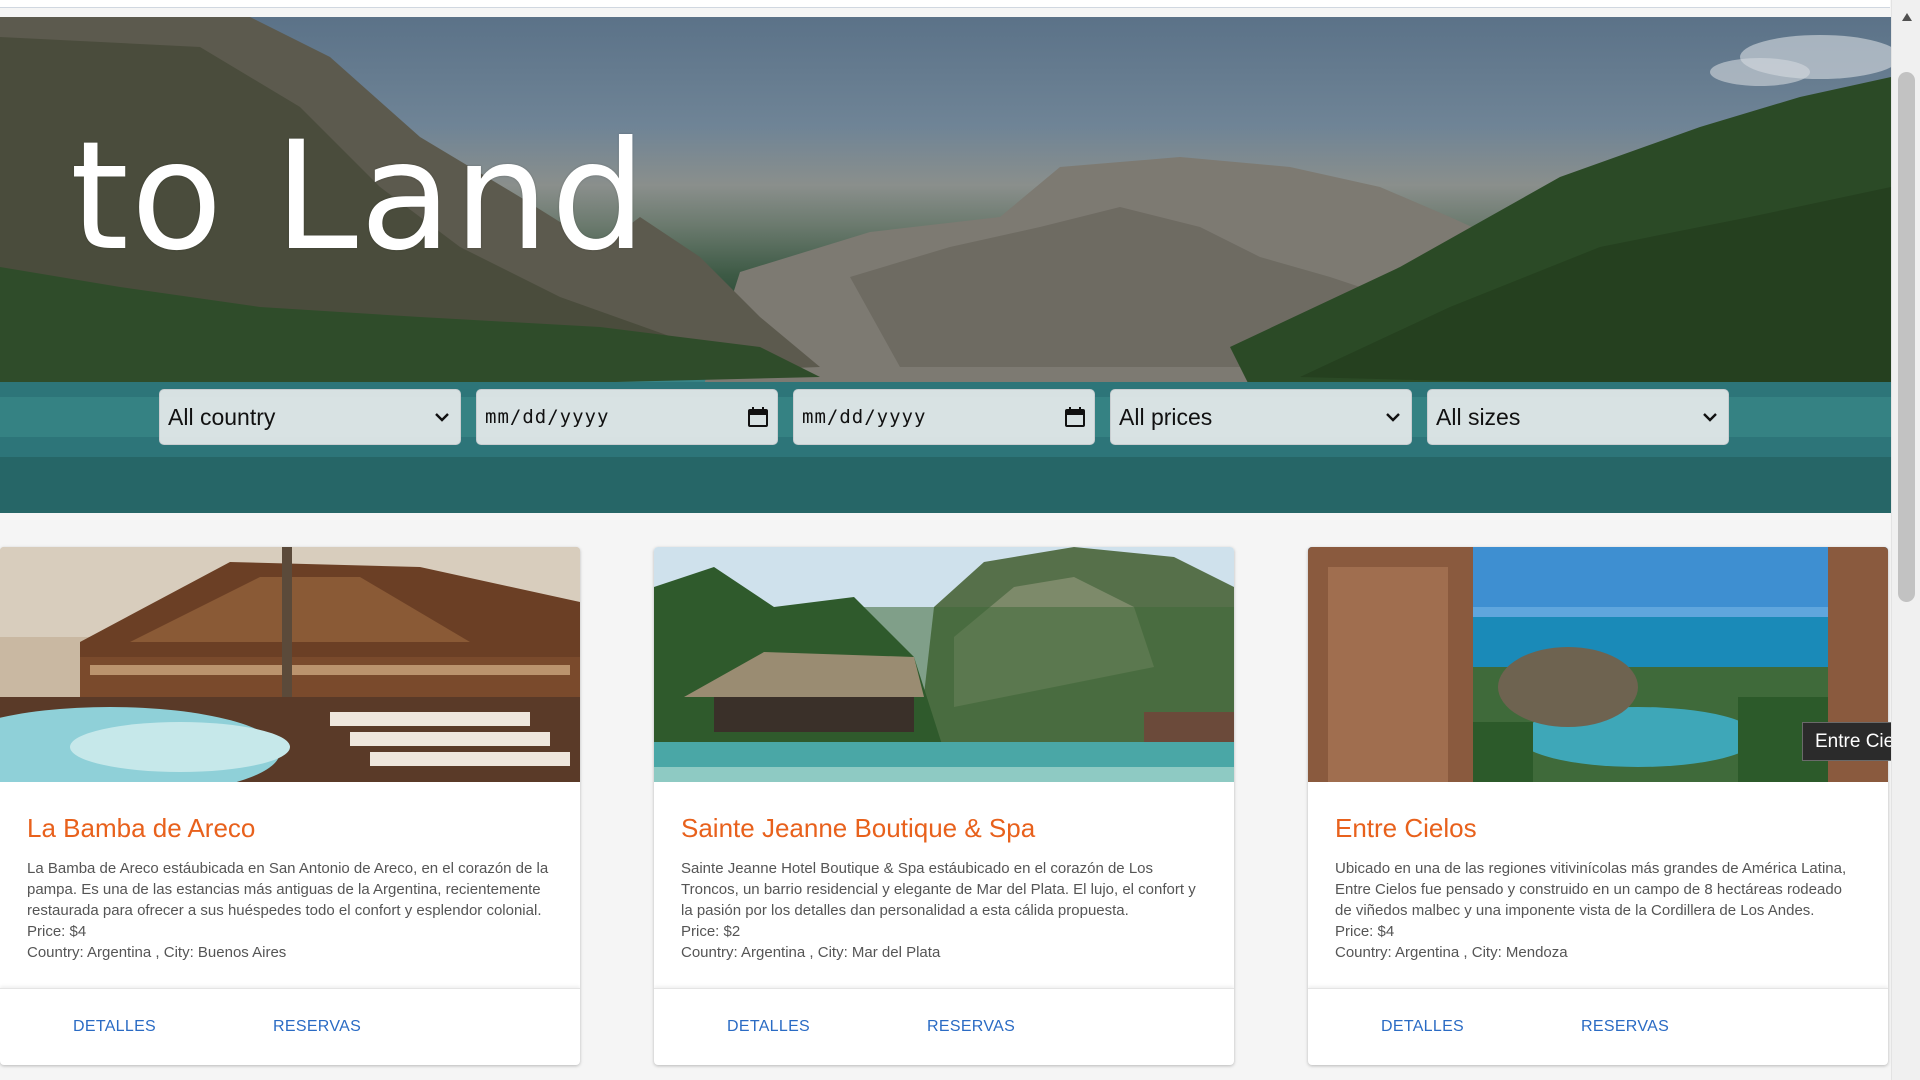 Image resolution: width=1920 pixels, height=1080 pixels. What do you see at coordinates (1598, 828) in the screenshot?
I see `hotel-name: Entre Cielos` at bounding box center [1598, 828].